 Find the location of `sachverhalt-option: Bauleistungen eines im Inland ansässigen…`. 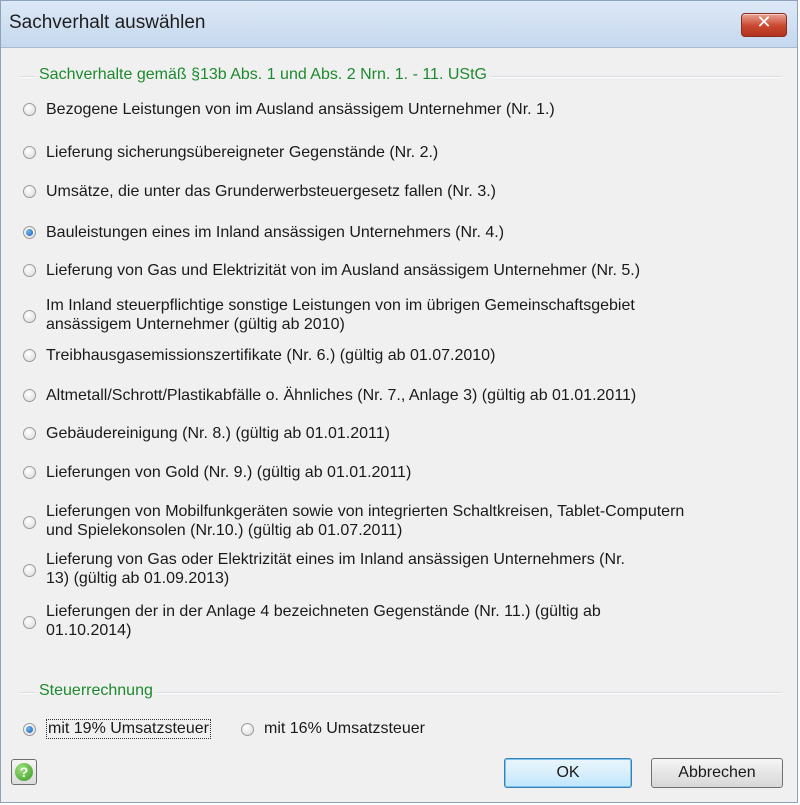

sachverhalt-option: Bauleistungen eines im Inland ansässigen… is located at coordinates (403, 232).